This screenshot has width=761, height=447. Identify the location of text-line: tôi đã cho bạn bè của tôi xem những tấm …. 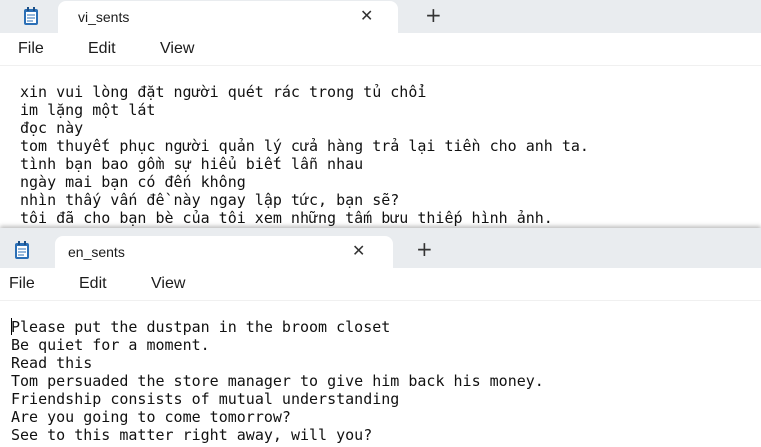
(286, 218).